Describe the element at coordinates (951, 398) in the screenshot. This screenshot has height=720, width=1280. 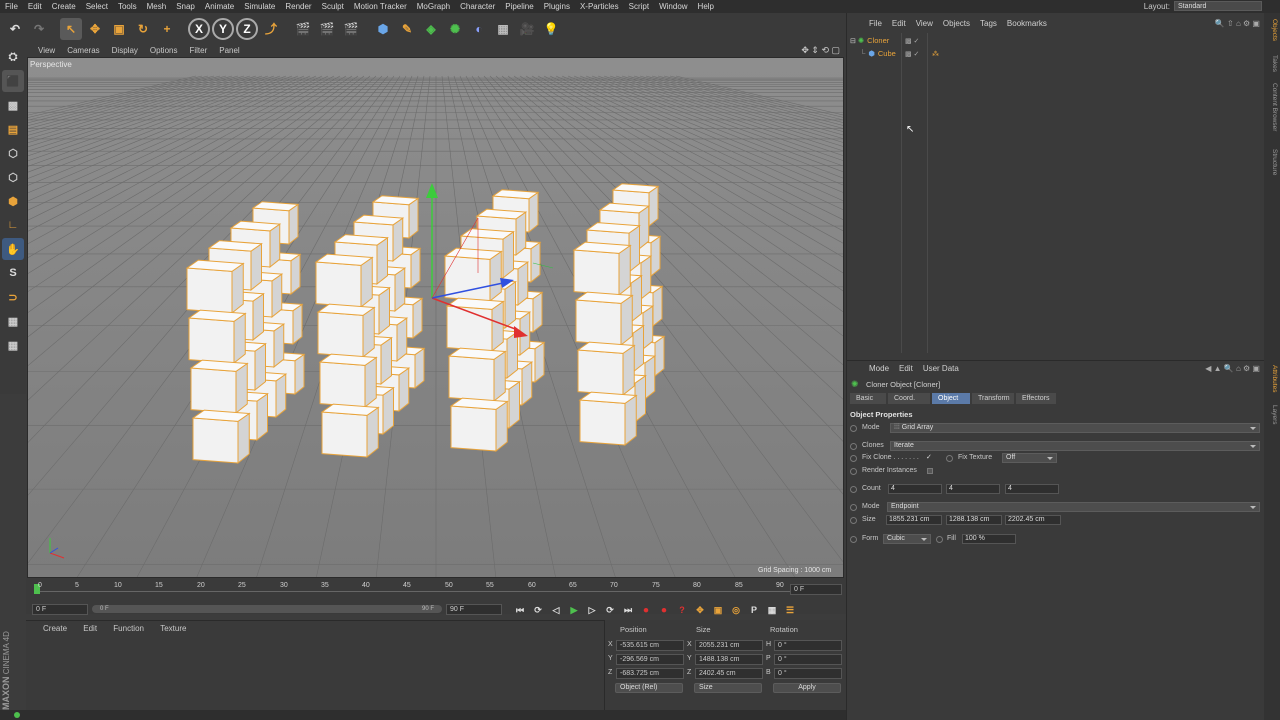
I see `tab-object: Object` at that location.